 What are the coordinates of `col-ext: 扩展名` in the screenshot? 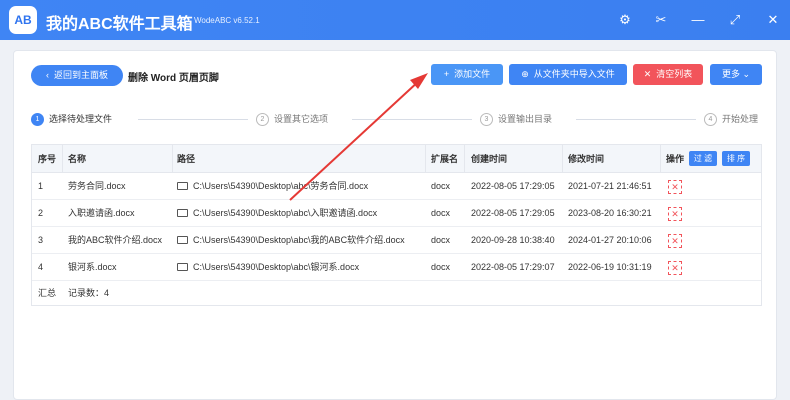 It's located at (444, 159).